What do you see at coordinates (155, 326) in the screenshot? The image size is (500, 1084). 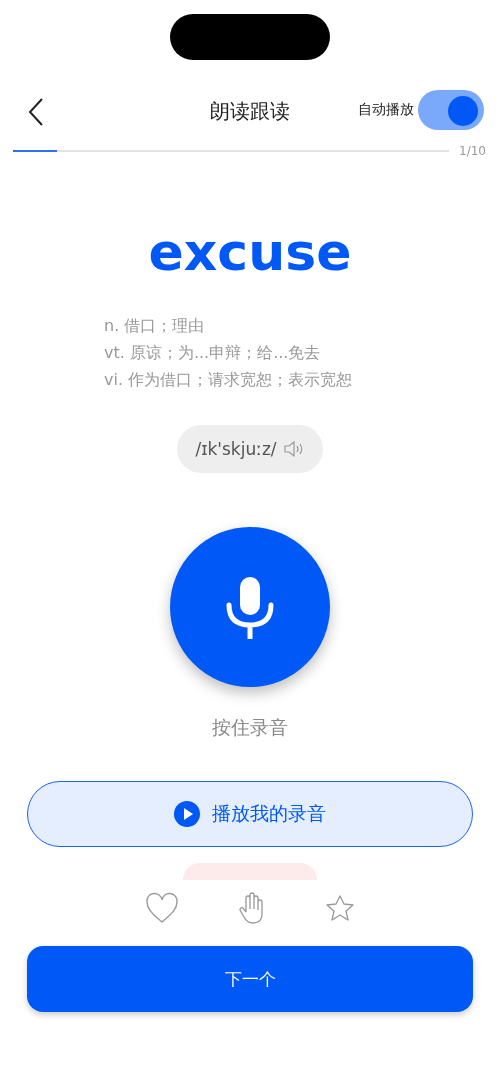 I see `definition-line: n. 借口；理由` at bounding box center [155, 326].